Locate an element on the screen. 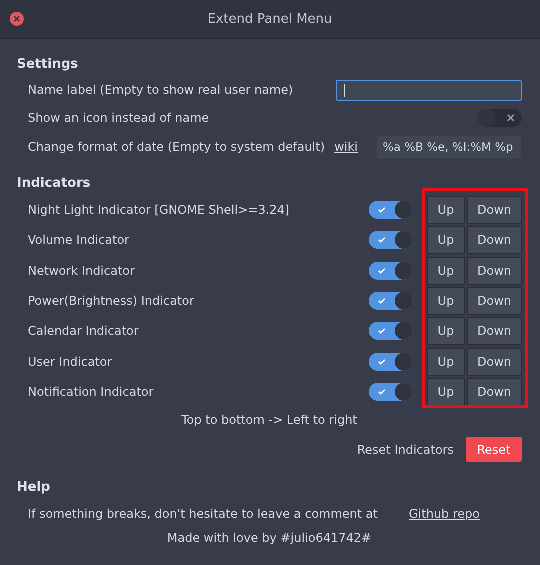 The height and width of the screenshot is (565, 540). credit-text: Made with love by #julio641742# is located at coordinates (269, 538).